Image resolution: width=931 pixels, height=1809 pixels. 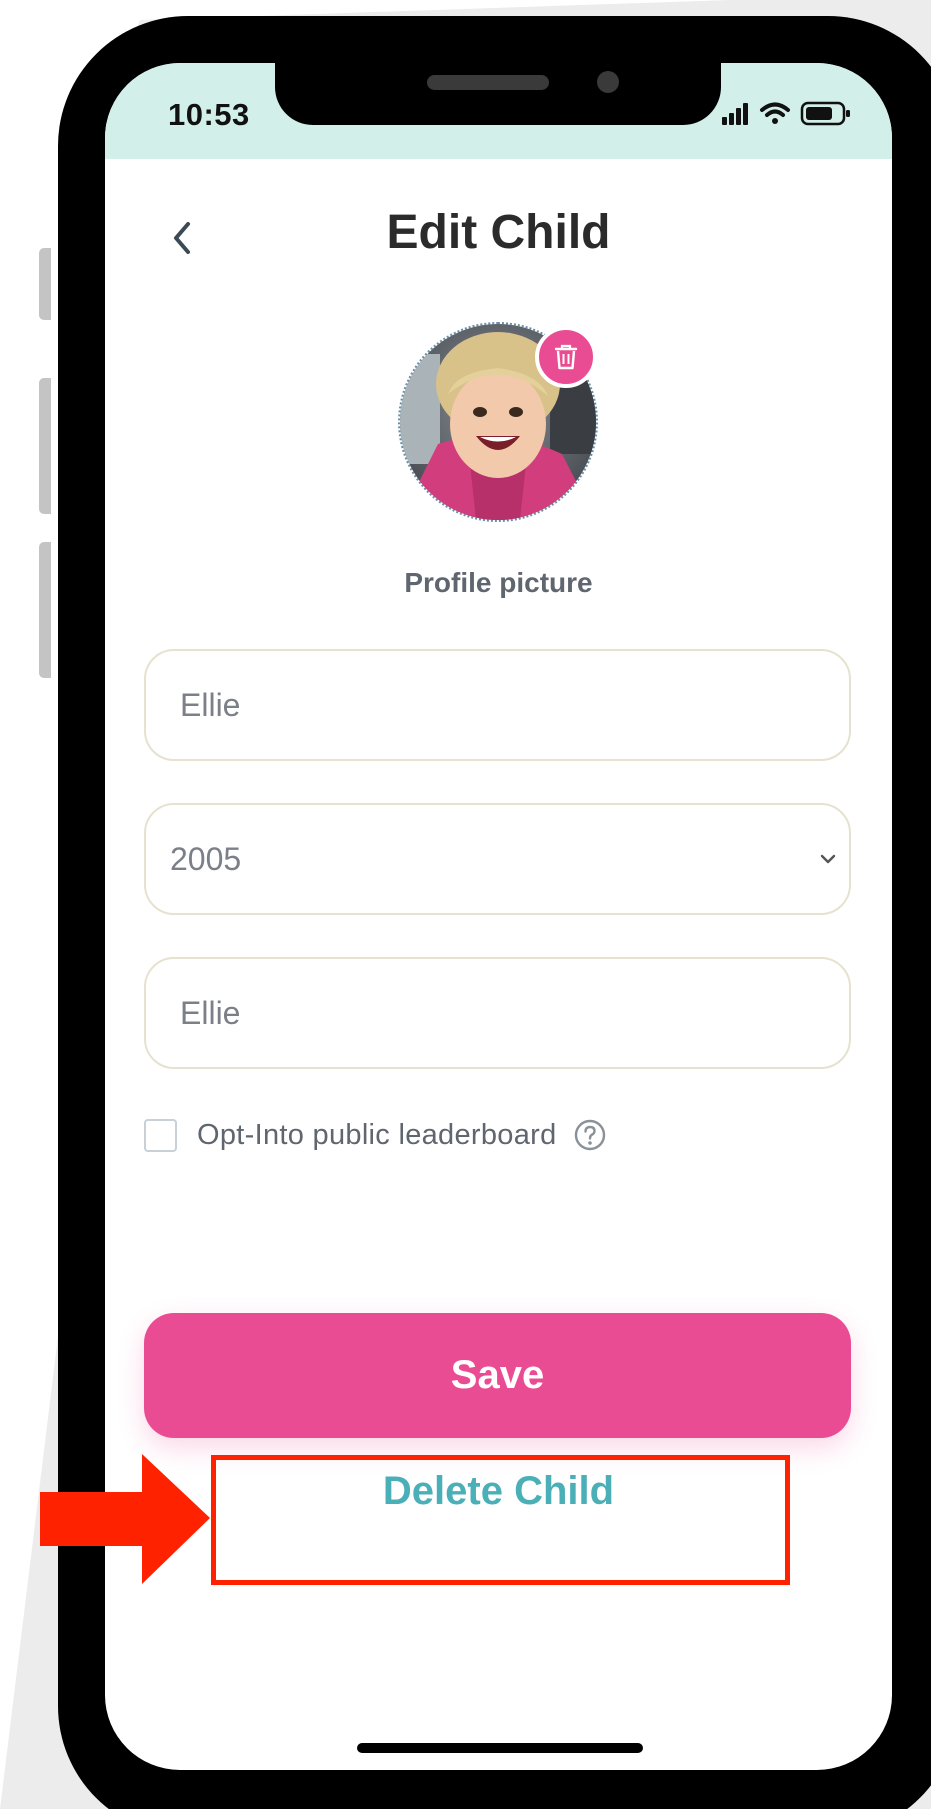 I want to click on birth-year-select: 2005, so click(x=497, y=859).